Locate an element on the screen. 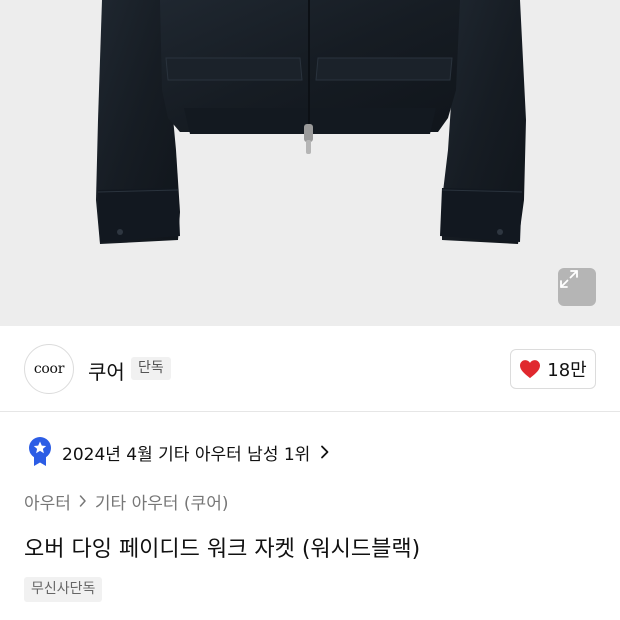 This screenshot has height=620, width=620. breadcrumb: 아우터 기타 아우터 (쿠어) is located at coordinates (126, 501).